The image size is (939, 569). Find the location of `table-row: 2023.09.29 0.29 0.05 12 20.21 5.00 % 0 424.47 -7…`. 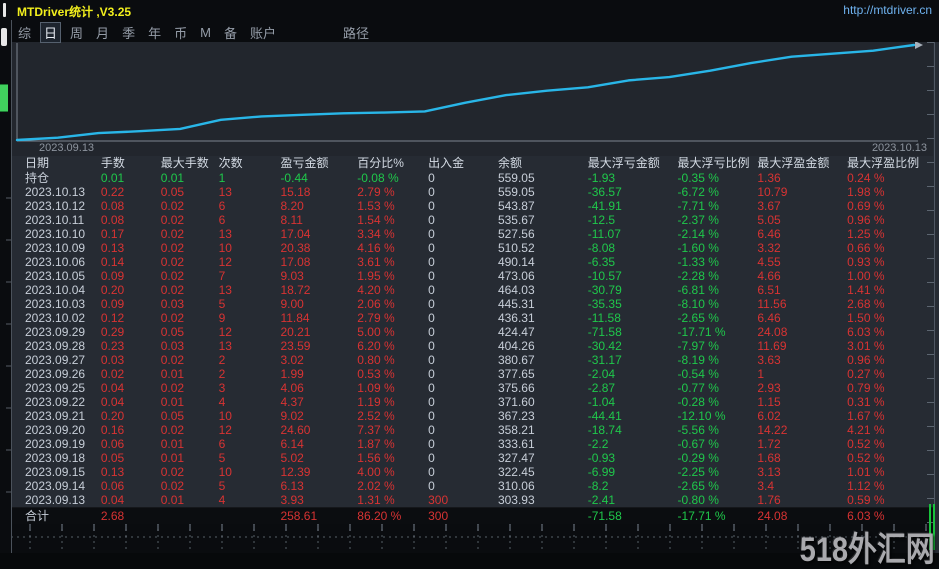

table-row: 2023.09.29 0.29 0.05 12 20.21 5.00 % 0 424.47 -7… is located at coordinates (472, 332).